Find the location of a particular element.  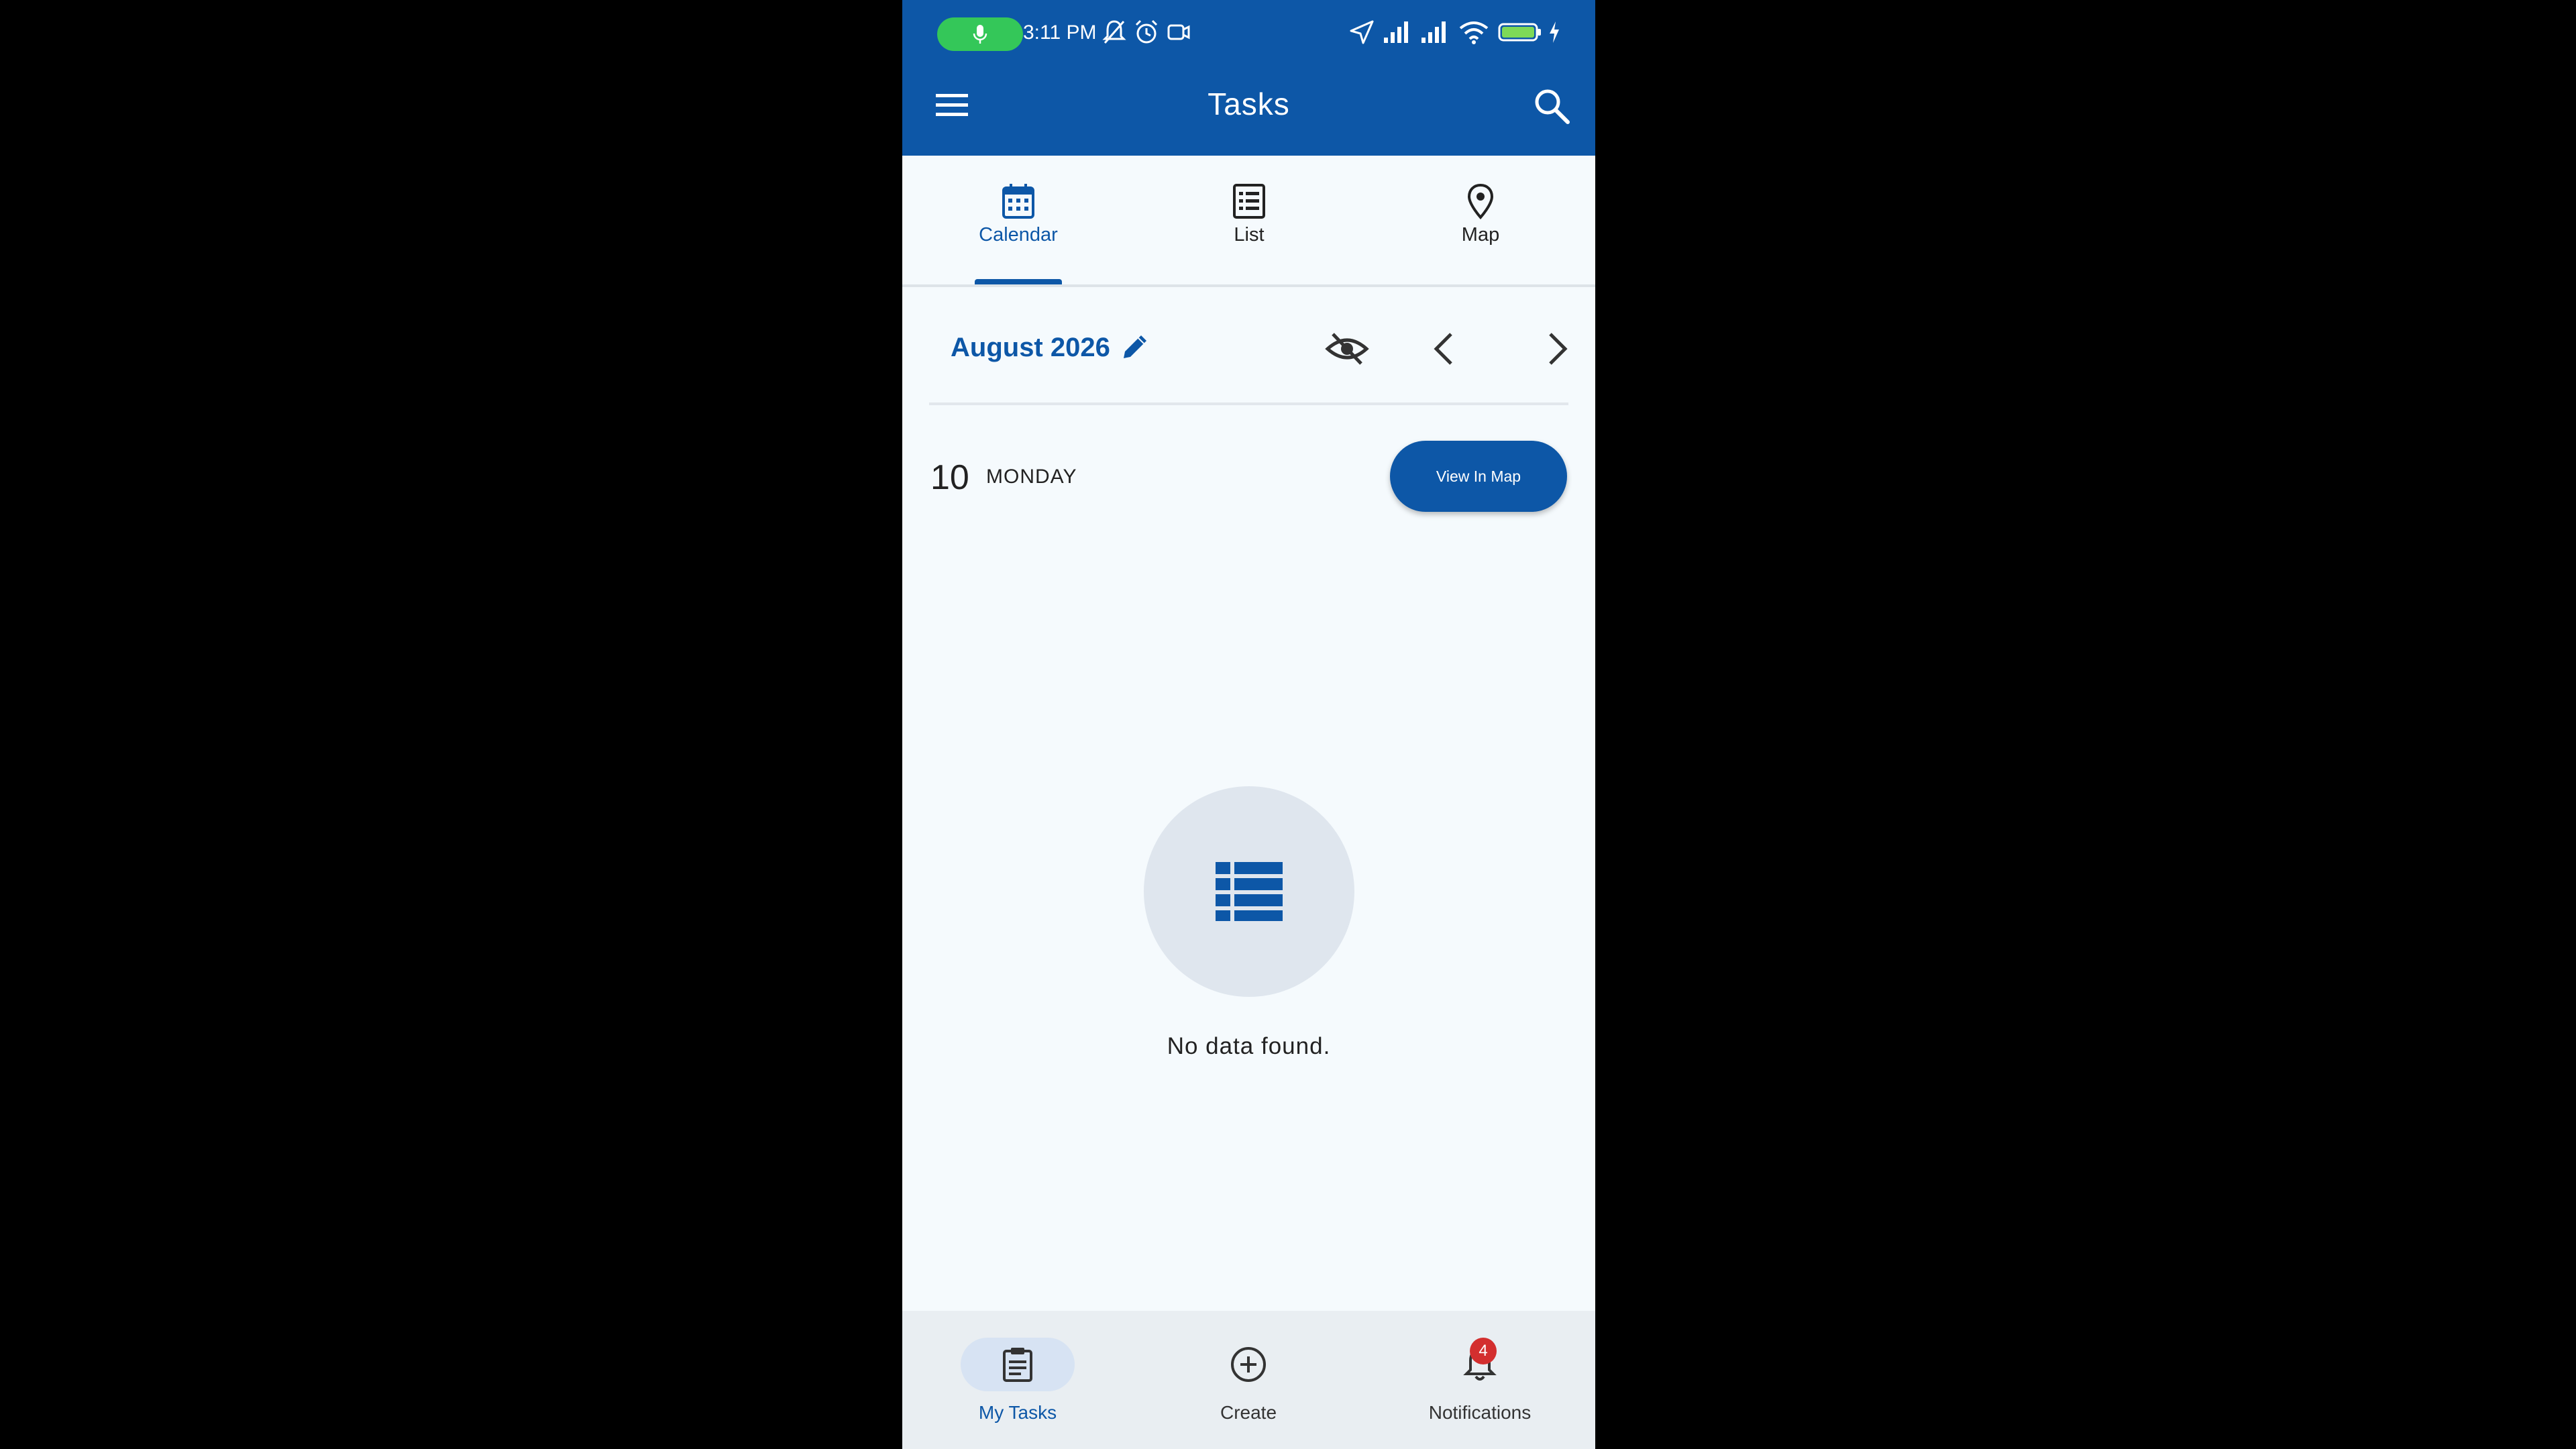

tab-list: List is located at coordinates (1249, 232).